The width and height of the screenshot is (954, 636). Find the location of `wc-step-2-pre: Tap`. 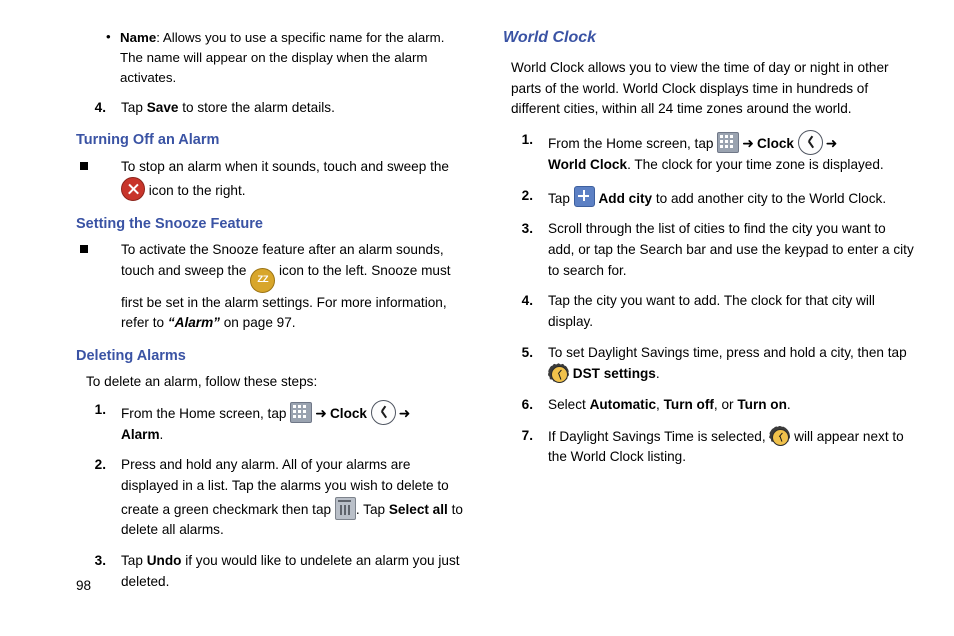

wc-step-2-pre: Tap is located at coordinates (561, 198).